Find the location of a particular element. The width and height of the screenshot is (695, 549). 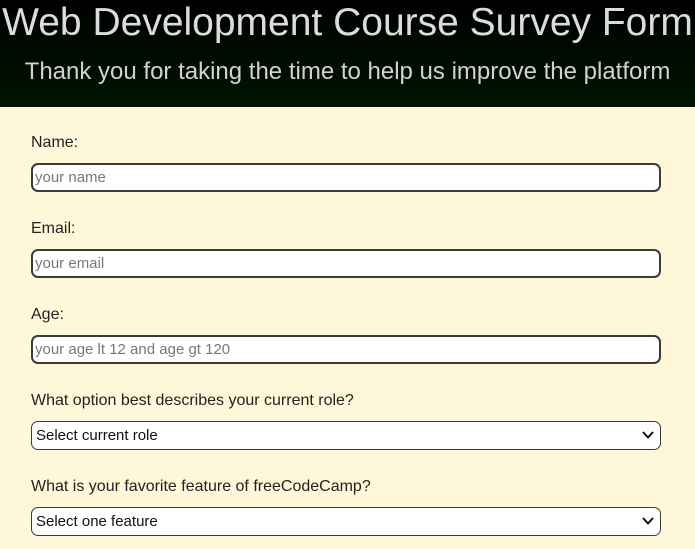

email-field-group: Email: is located at coordinates (347, 229).